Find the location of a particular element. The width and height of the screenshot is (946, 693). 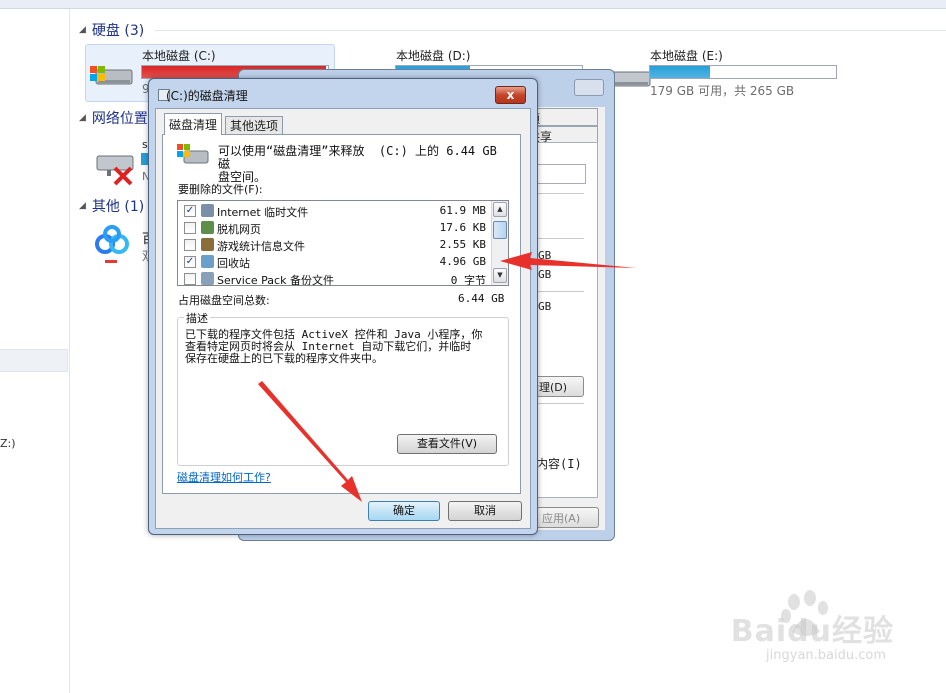

nav-selected-item is located at coordinates (34, 360).